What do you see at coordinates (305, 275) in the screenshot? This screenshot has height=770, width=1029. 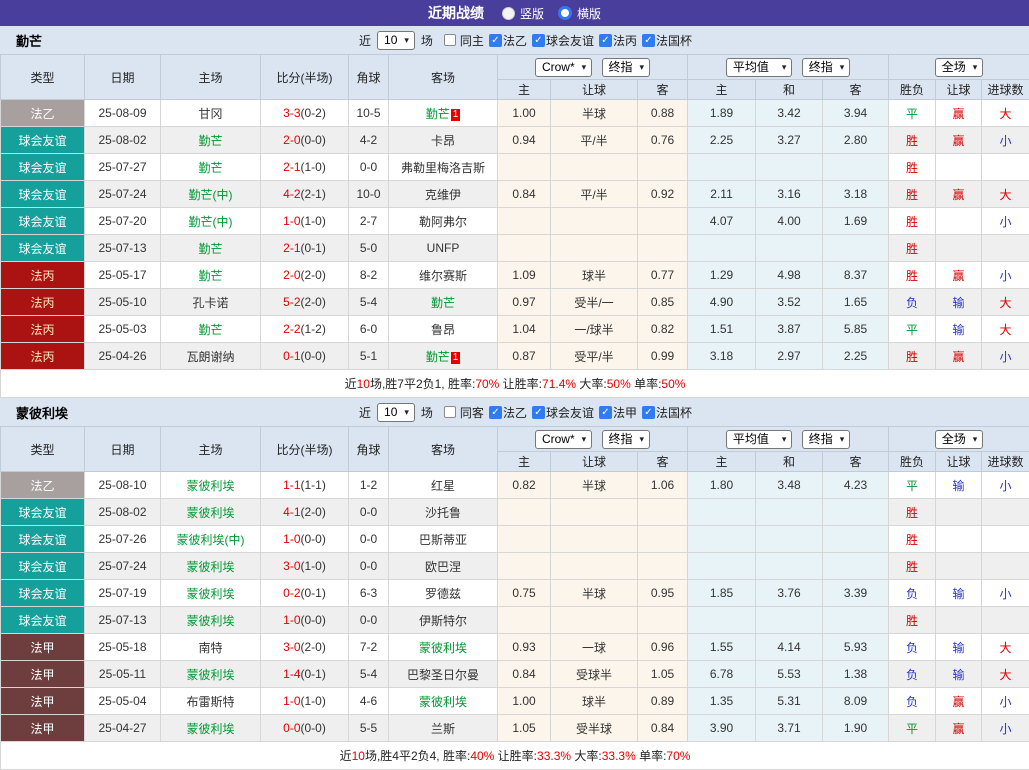 I see `score-cell: 2-0(2-0)` at bounding box center [305, 275].